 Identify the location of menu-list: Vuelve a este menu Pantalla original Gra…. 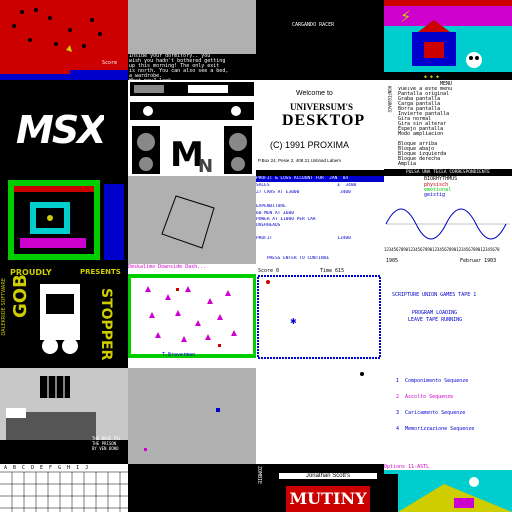
(454, 127).